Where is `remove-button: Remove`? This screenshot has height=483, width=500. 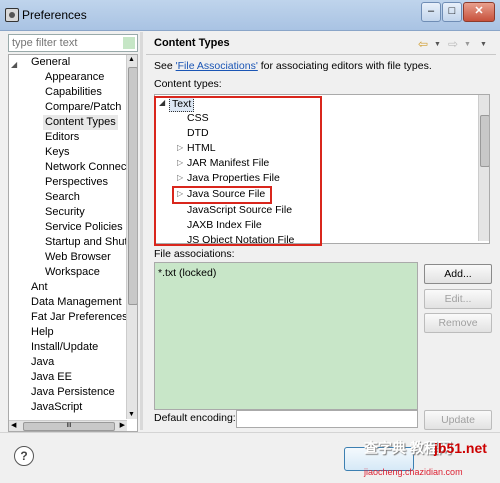 remove-button: Remove is located at coordinates (458, 323).